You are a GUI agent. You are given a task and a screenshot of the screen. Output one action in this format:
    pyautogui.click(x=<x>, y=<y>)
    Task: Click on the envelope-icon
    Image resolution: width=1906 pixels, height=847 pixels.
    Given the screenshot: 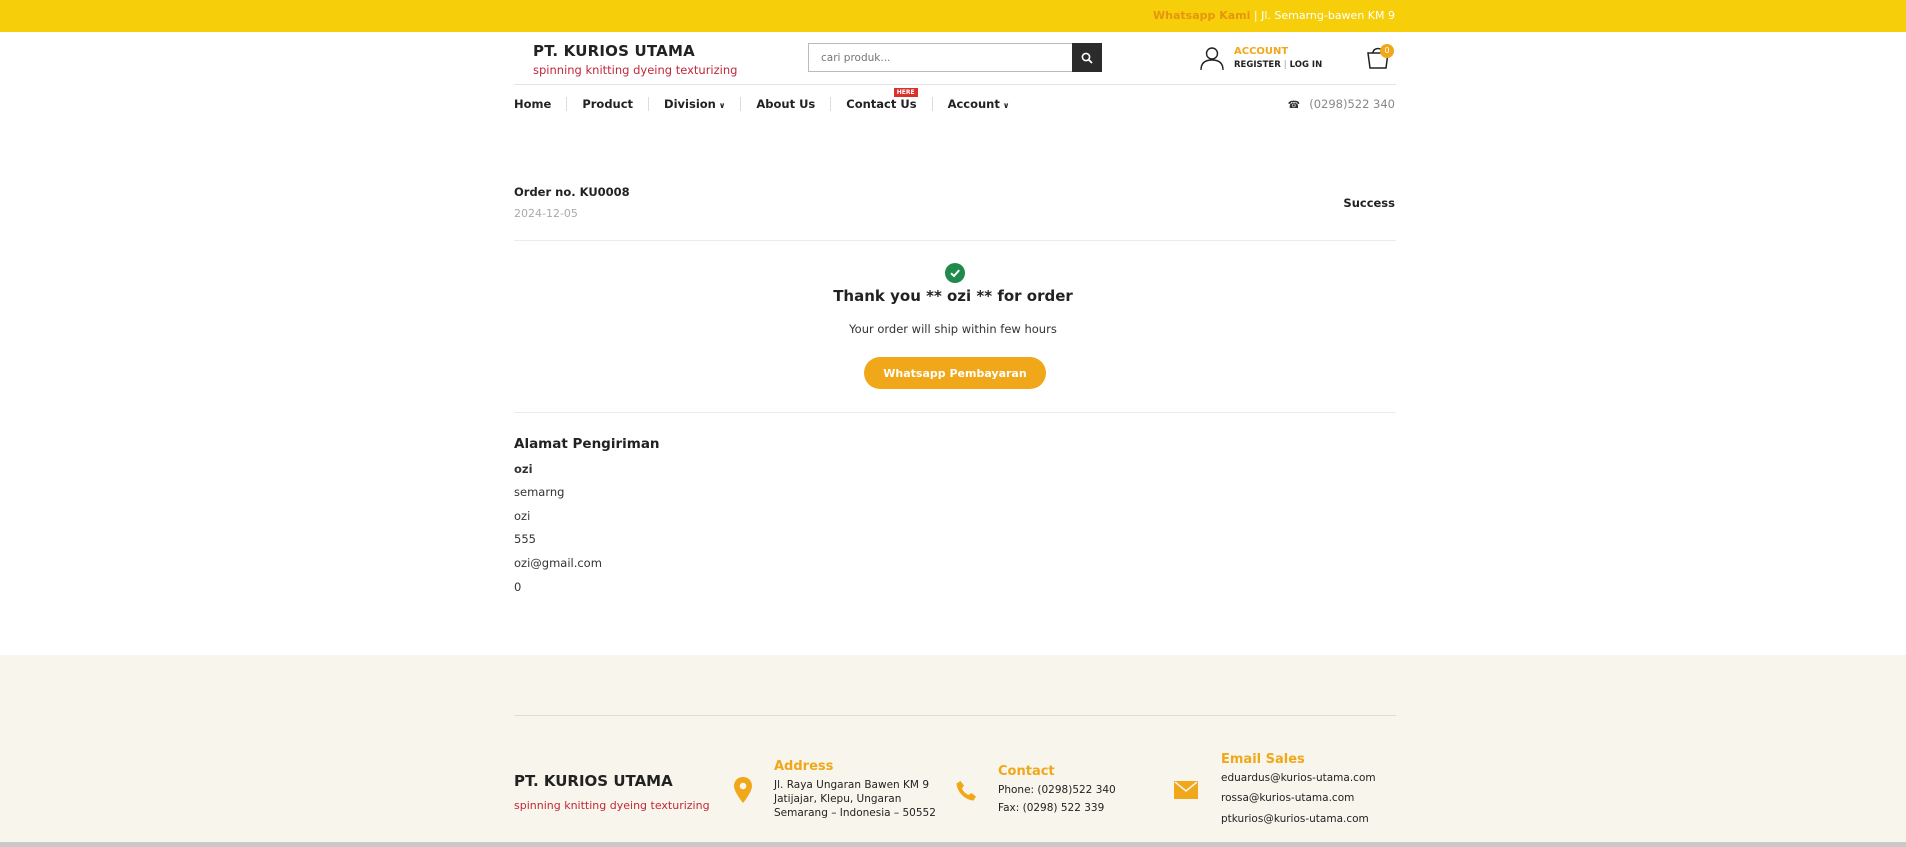 What is the action you would take?
    pyautogui.click(x=1186, y=790)
    